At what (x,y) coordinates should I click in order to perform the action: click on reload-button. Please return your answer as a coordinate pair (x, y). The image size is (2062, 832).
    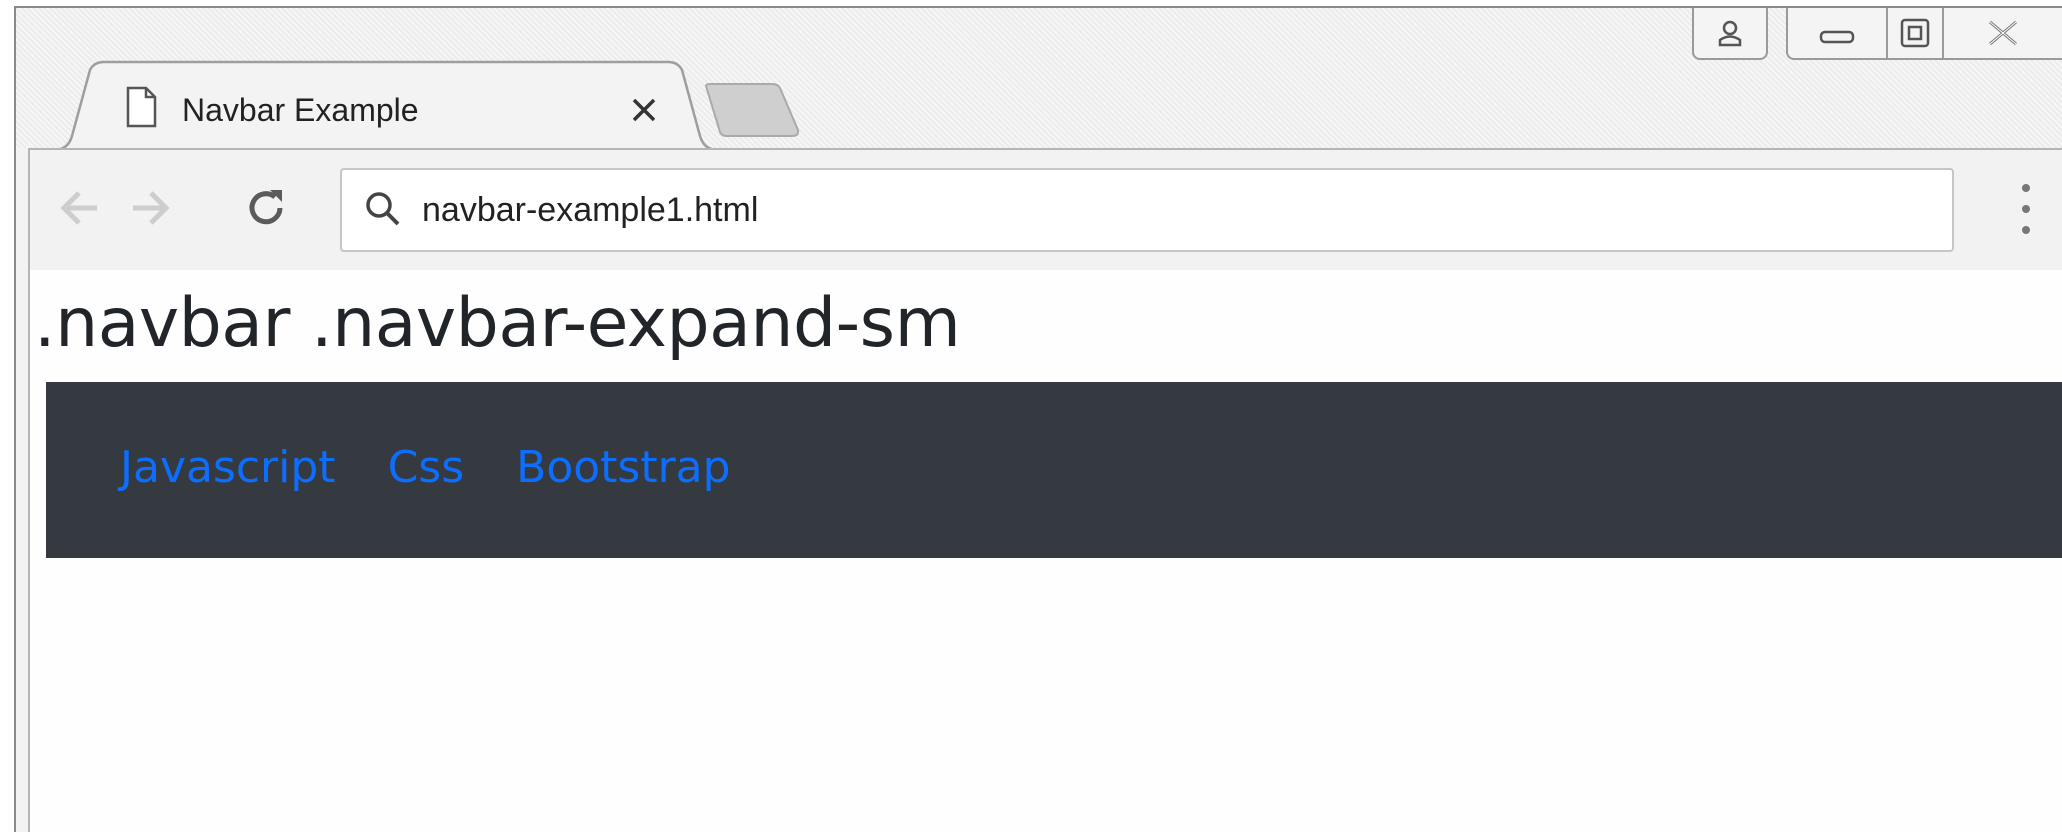
    Looking at the image, I should click on (266, 208).